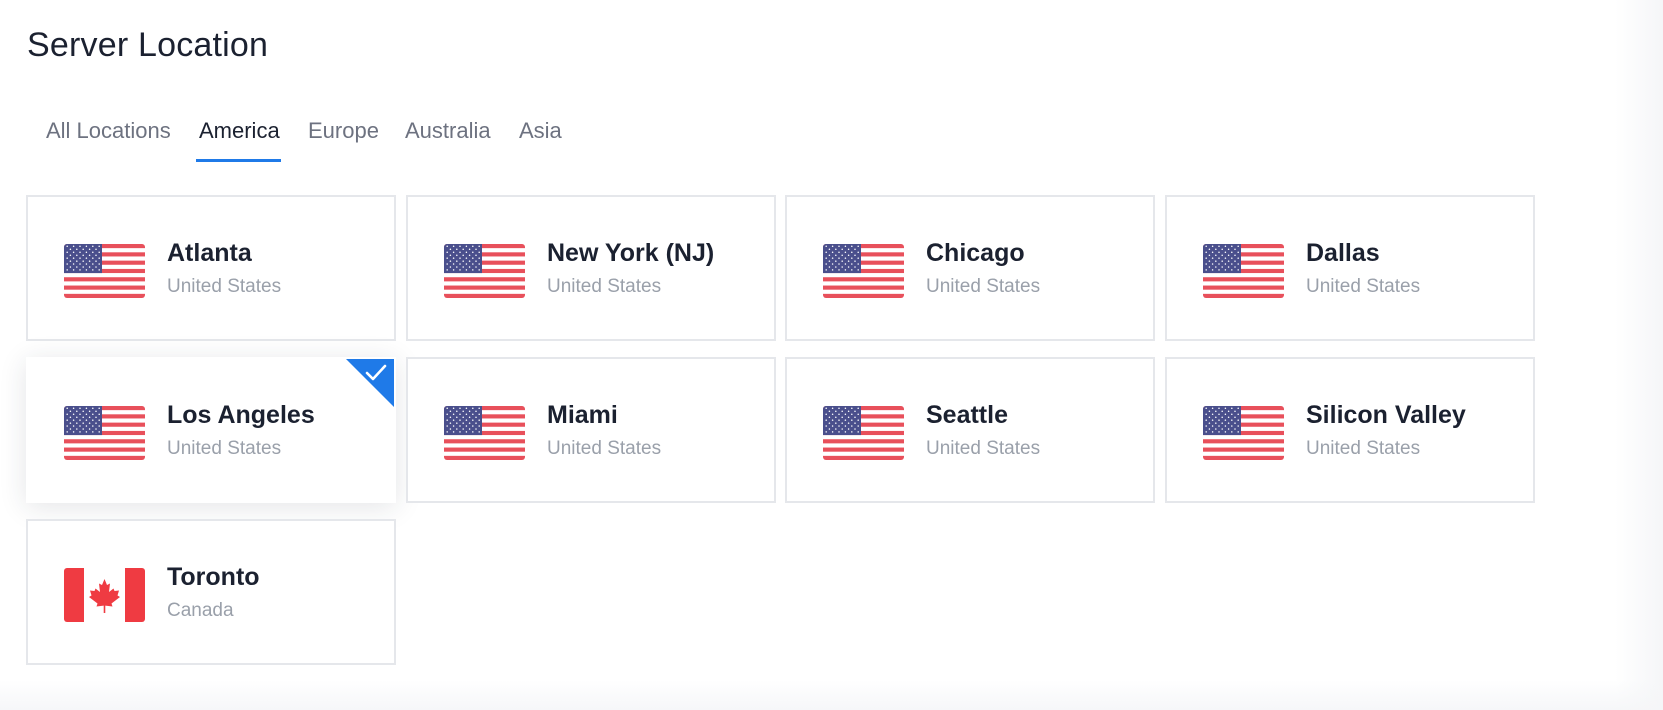 Image resolution: width=1663 pixels, height=710 pixels. Describe the element at coordinates (591, 430) in the screenshot. I see `location-card-miami: Miami United States` at that location.